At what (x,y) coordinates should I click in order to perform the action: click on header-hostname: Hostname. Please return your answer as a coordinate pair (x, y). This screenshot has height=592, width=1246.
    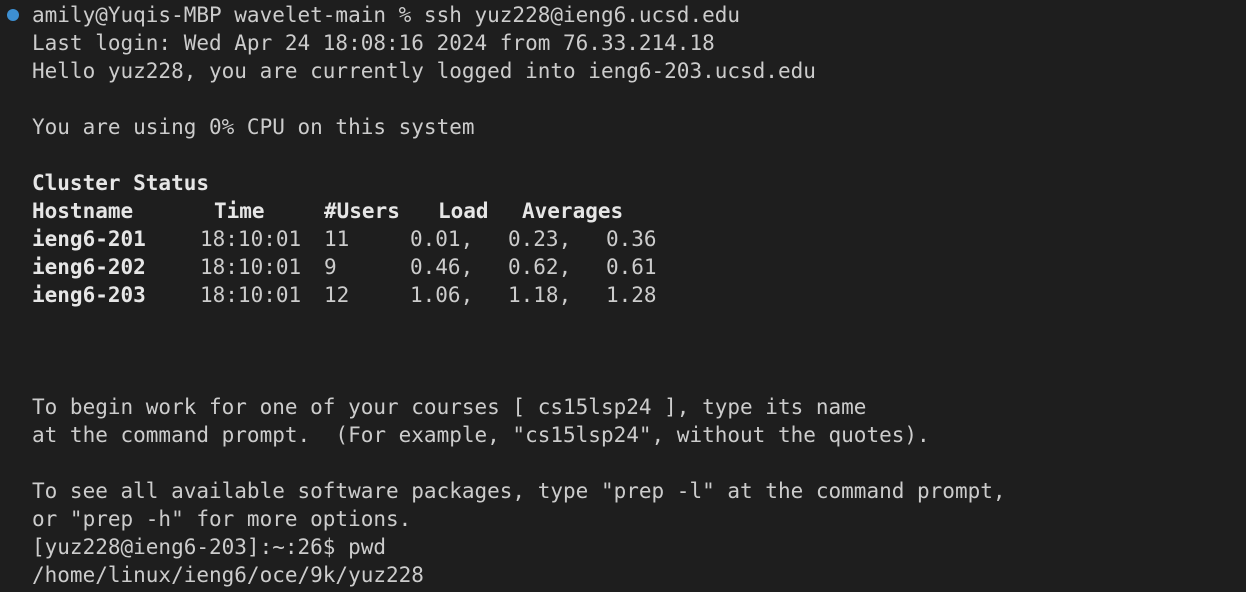
    Looking at the image, I should click on (83, 211).